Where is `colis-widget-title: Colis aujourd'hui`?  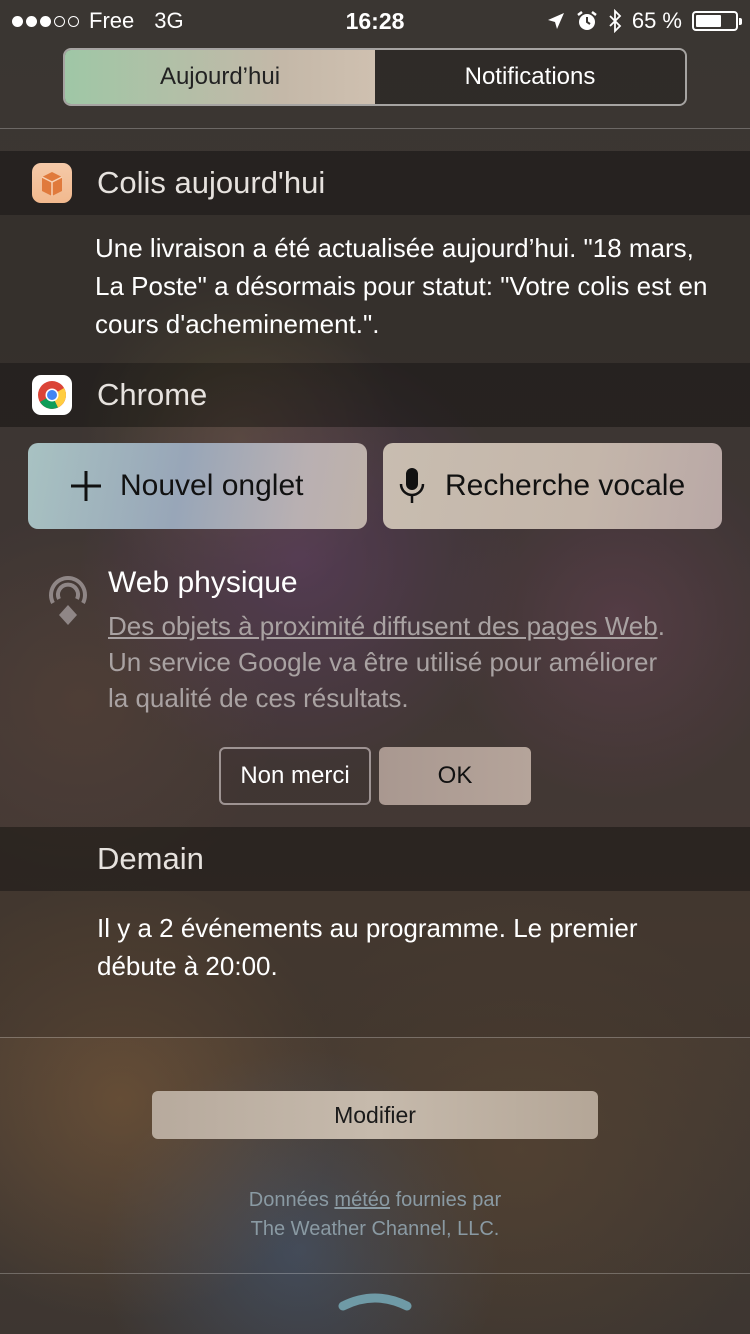 colis-widget-title: Colis aujourd'hui is located at coordinates (211, 182).